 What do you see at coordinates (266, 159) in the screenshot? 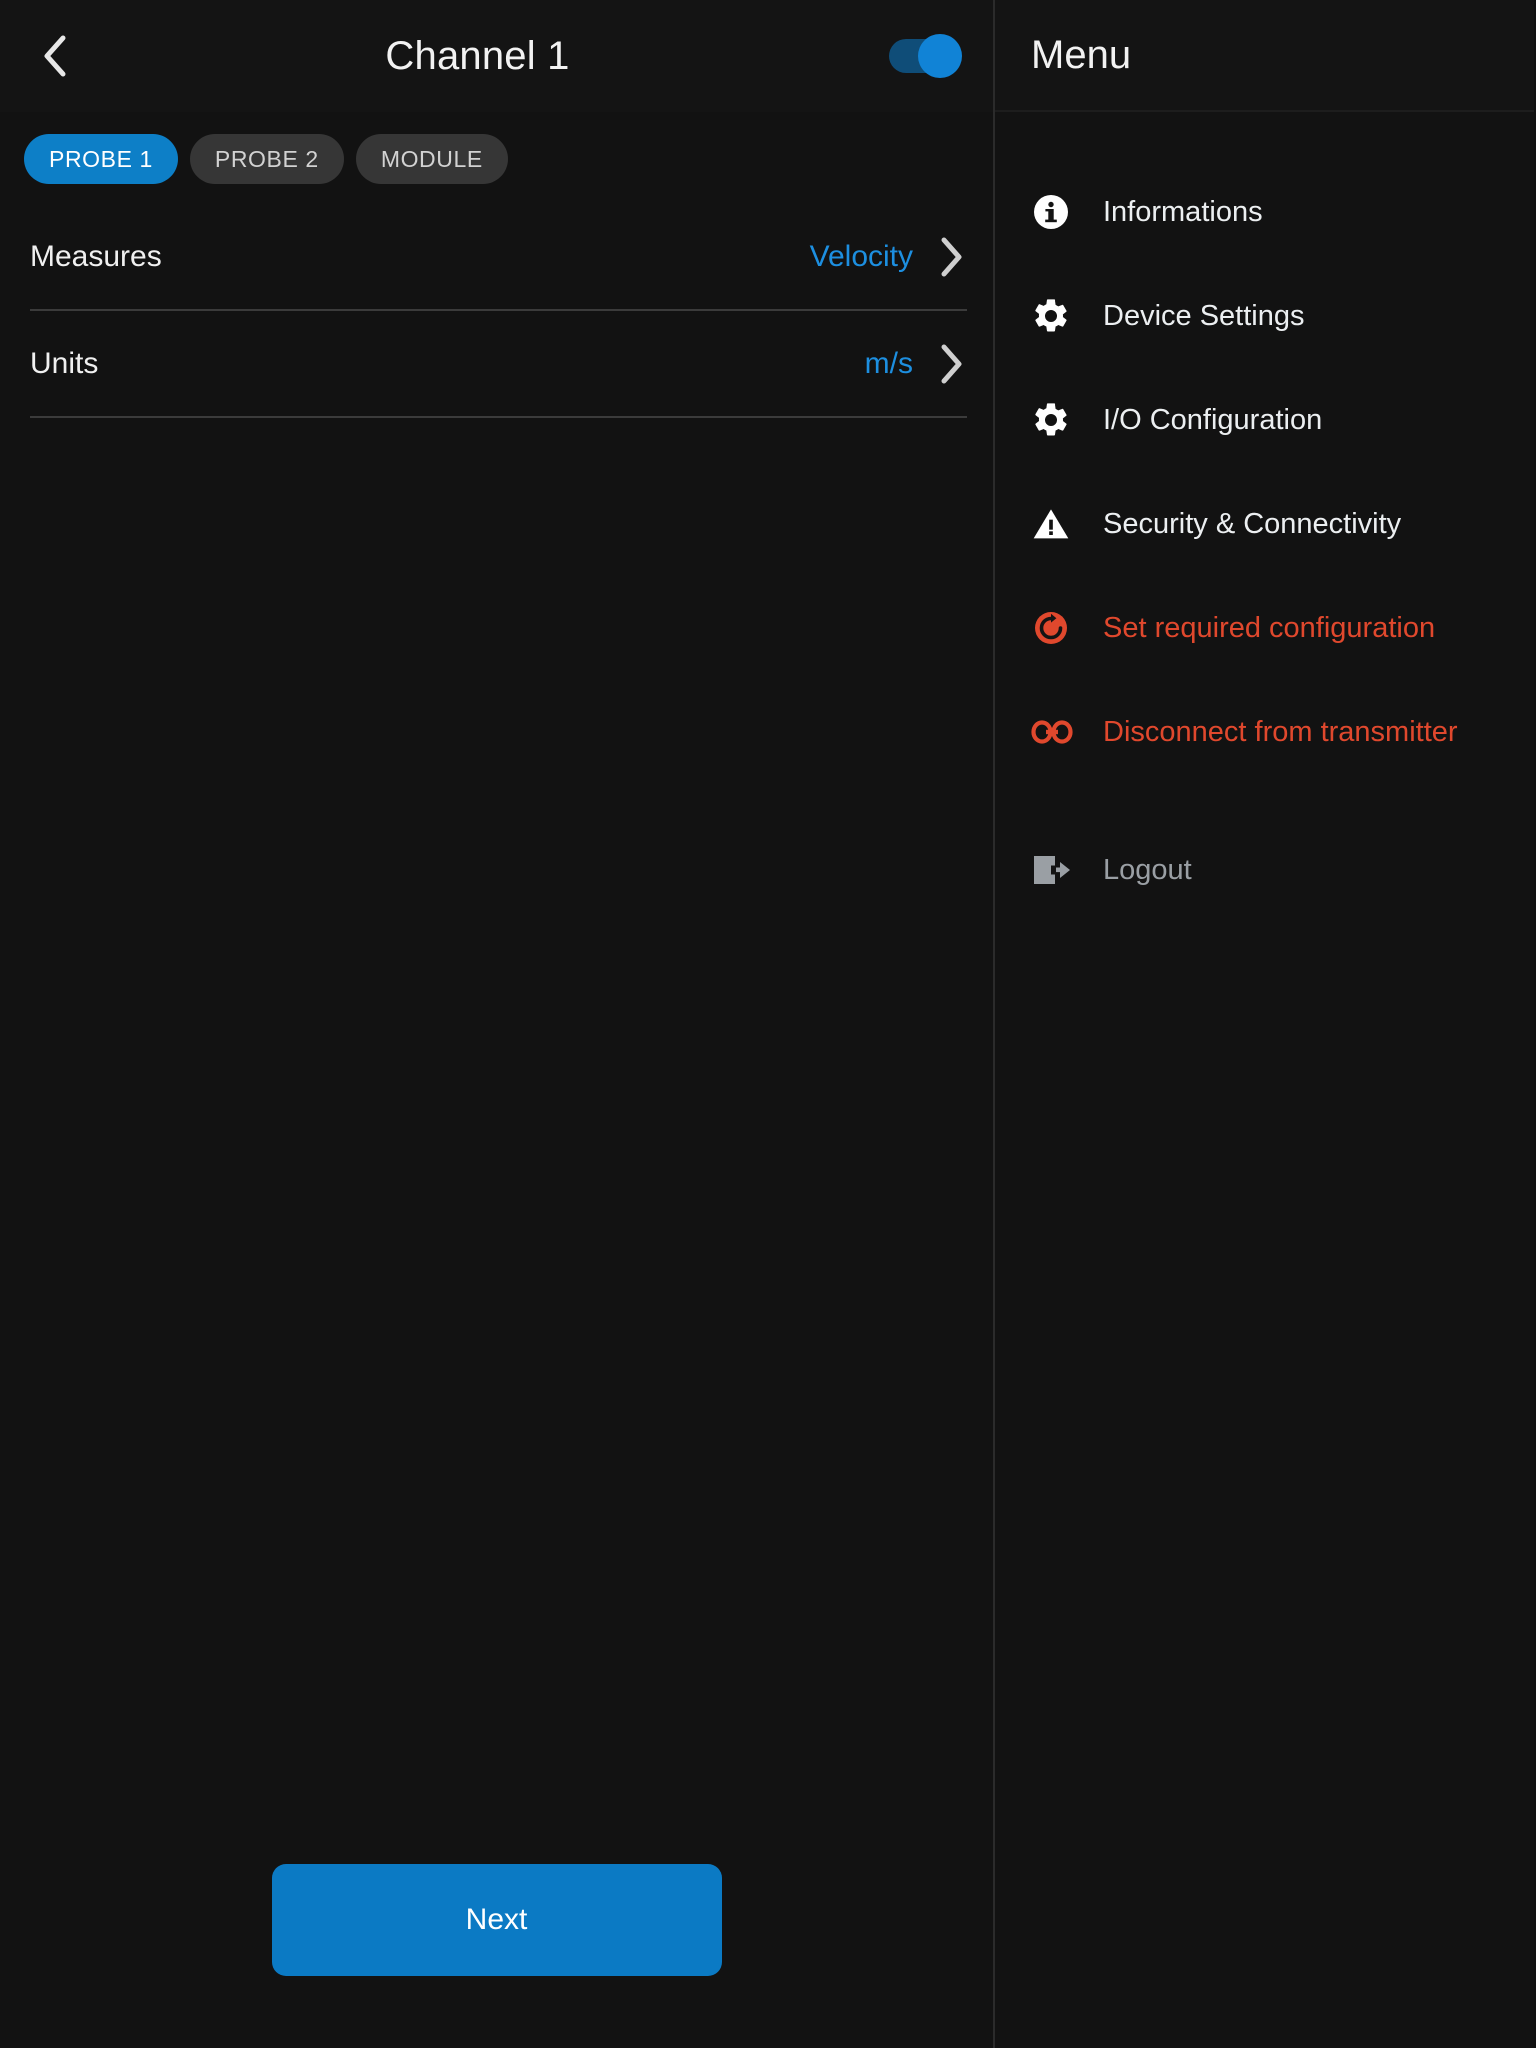
I see `tab-probe-2: PROBE 2` at bounding box center [266, 159].